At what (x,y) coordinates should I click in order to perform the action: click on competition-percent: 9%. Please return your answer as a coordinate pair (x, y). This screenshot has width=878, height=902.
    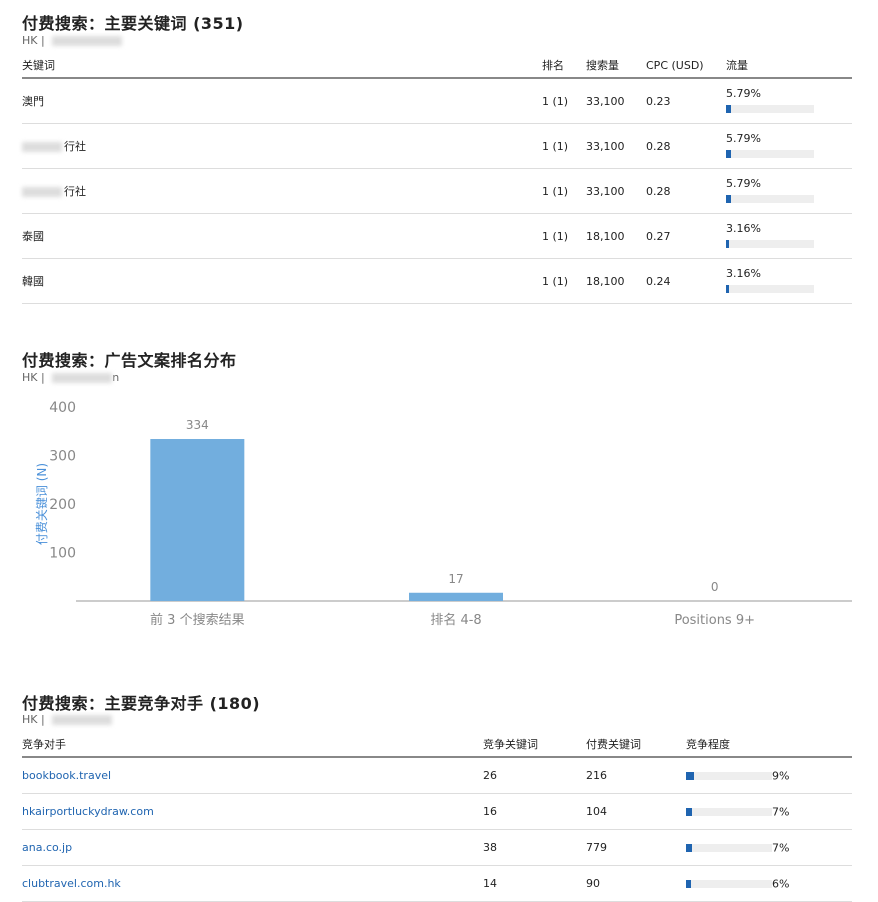
    Looking at the image, I should click on (781, 776).